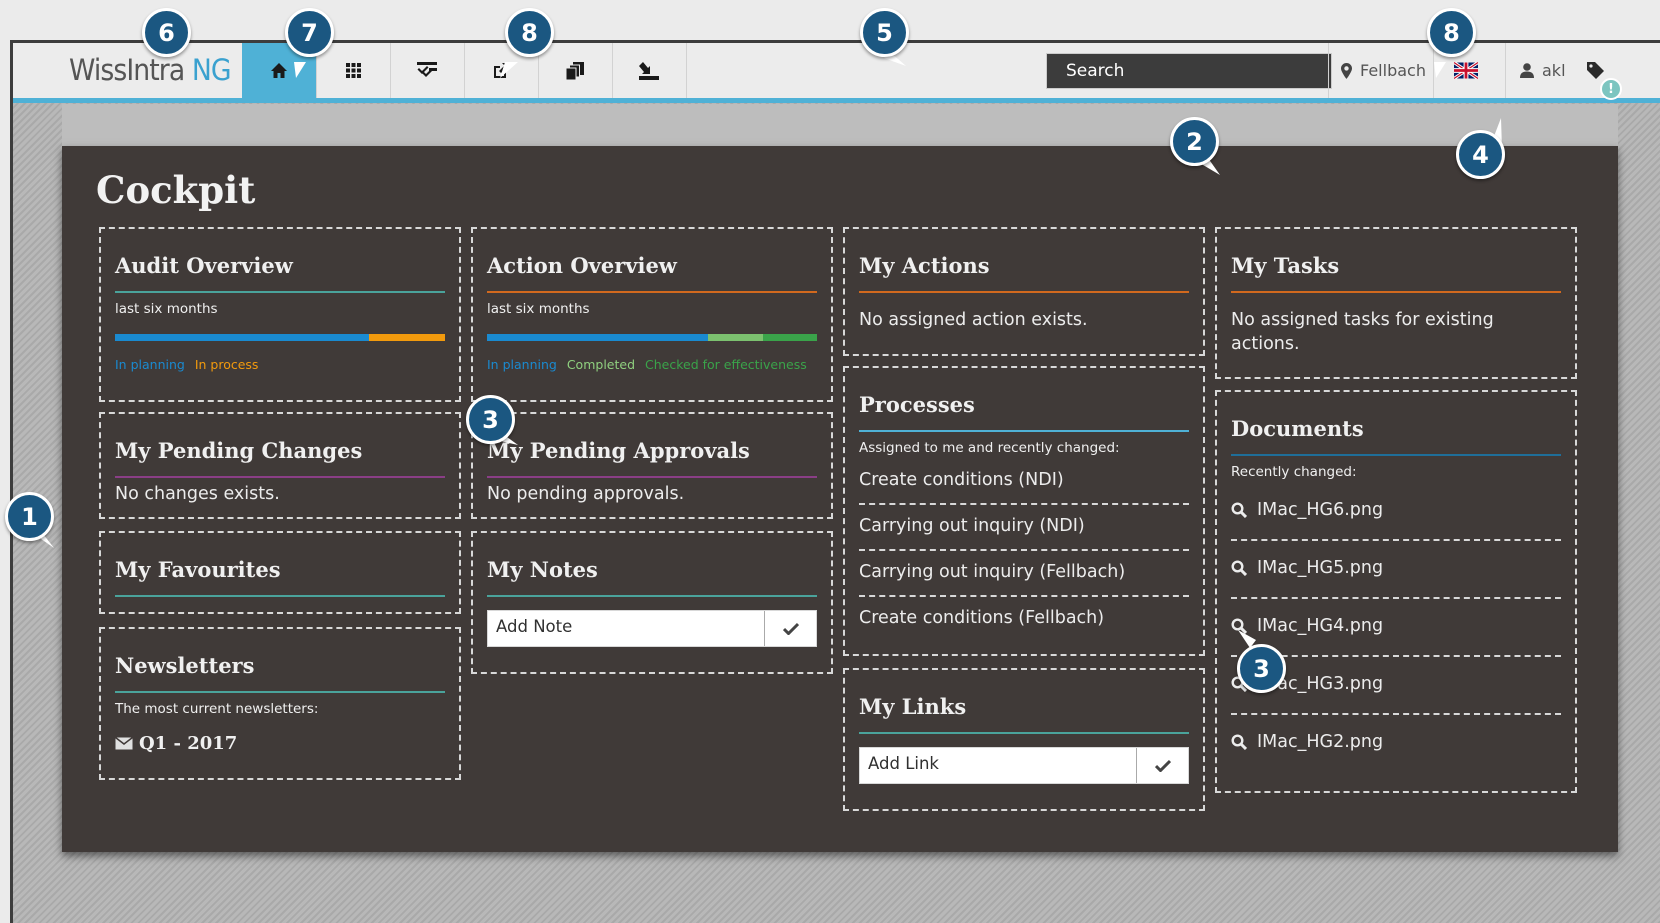 The image size is (1660, 923). What do you see at coordinates (1261, 668) in the screenshot?
I see `callout-3b: 3` at bounding box center [1261, 668].